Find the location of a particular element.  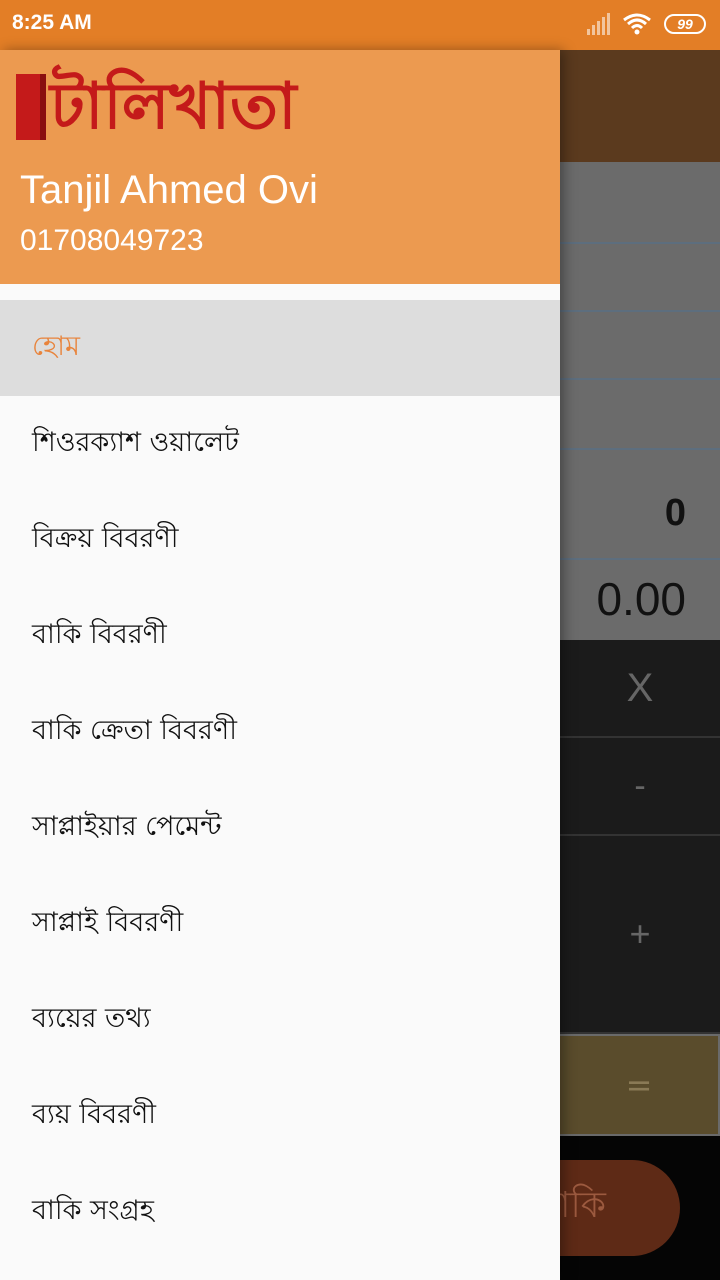

amount-value: 0.00 is located at coordinates (641, 599).